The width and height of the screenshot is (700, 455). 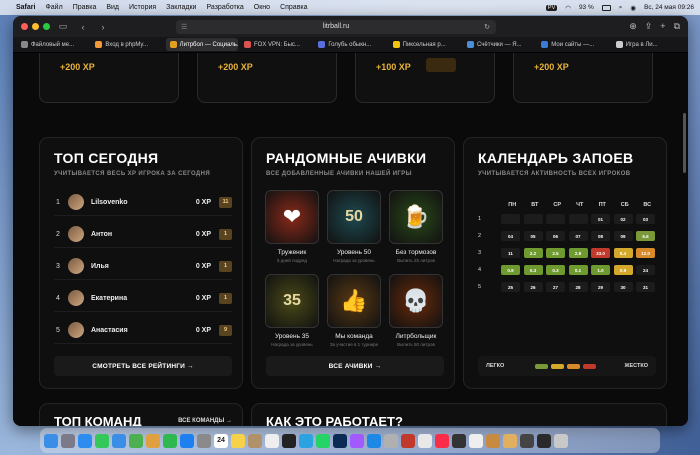 What do you see at coordinates (103, 27) in the screenshot?
I see `forward-icon: ›` at bounding box center [103, 27].